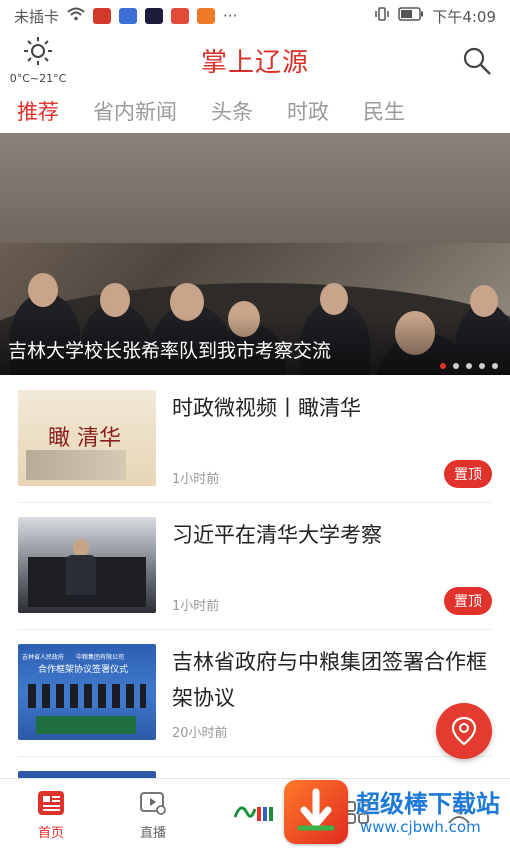  I want to click on search-button, so click(477, 61).